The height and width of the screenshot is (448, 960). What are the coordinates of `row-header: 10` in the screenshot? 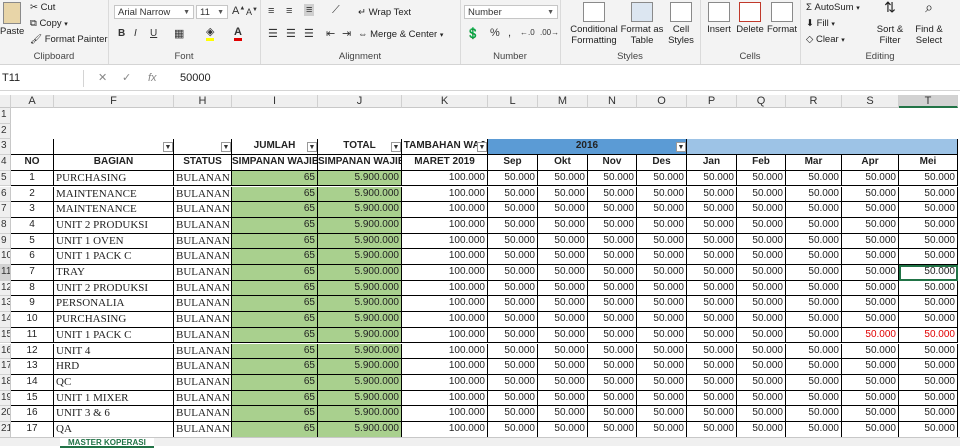 It's located at (5, 257).